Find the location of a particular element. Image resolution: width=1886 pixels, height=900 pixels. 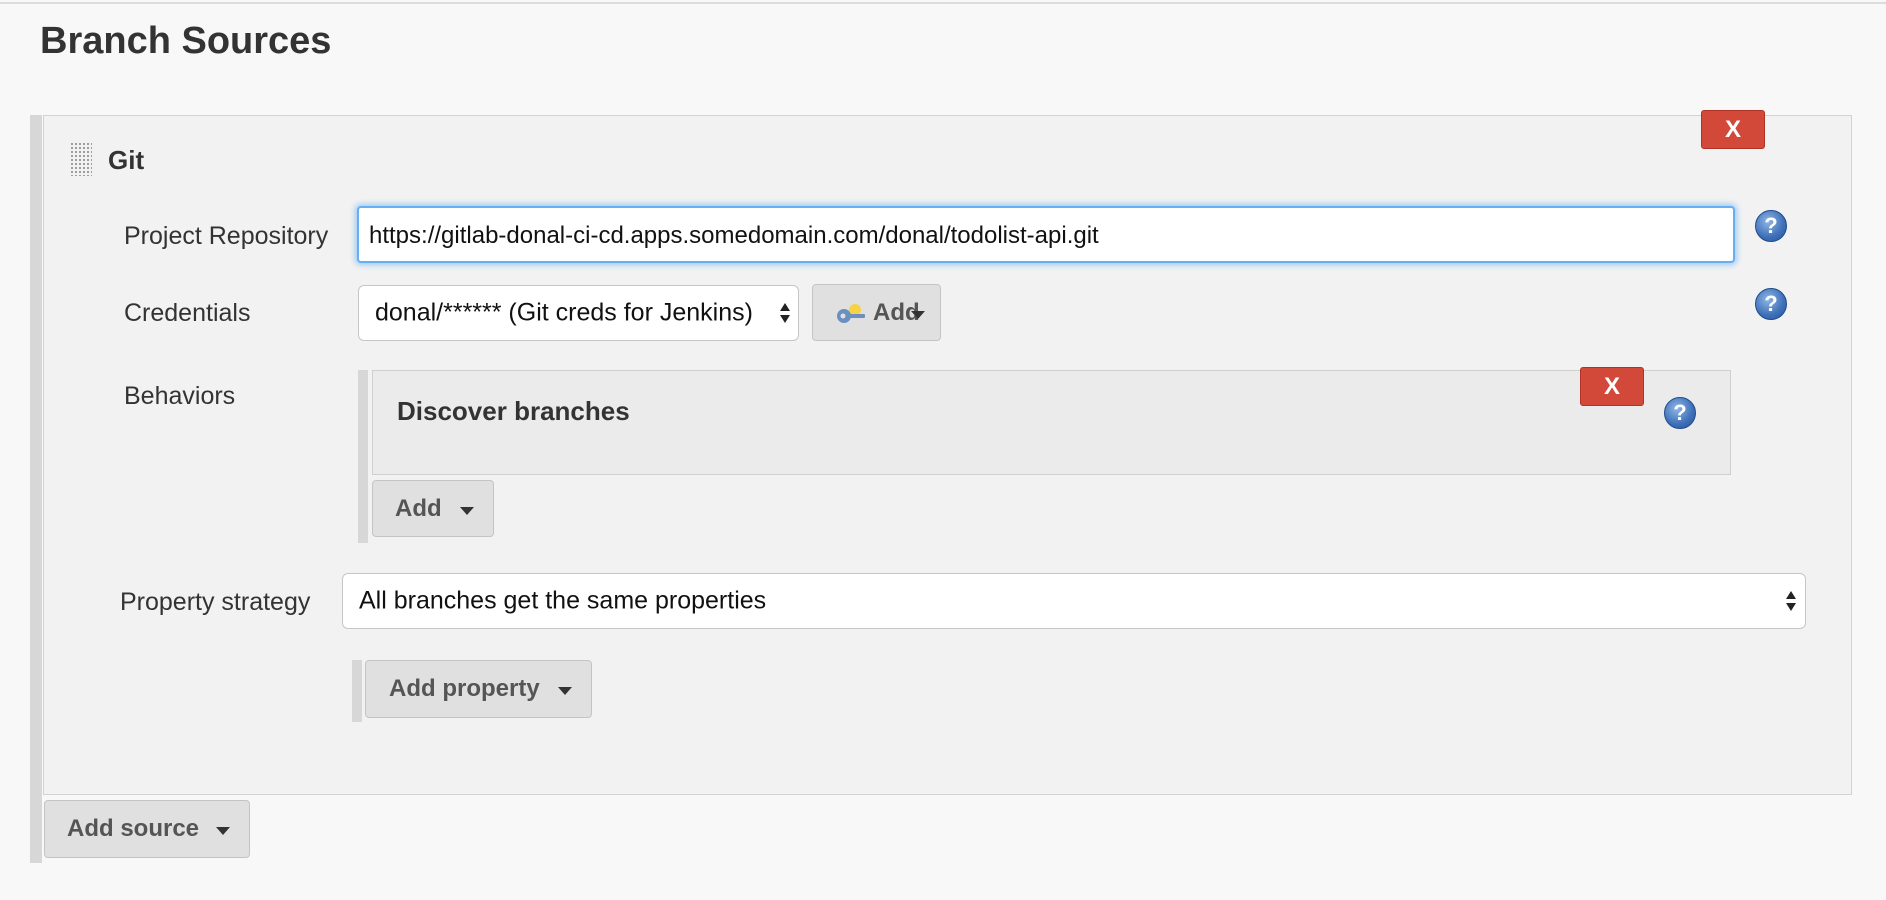

properties-strip is located at coordinates (357, 691).